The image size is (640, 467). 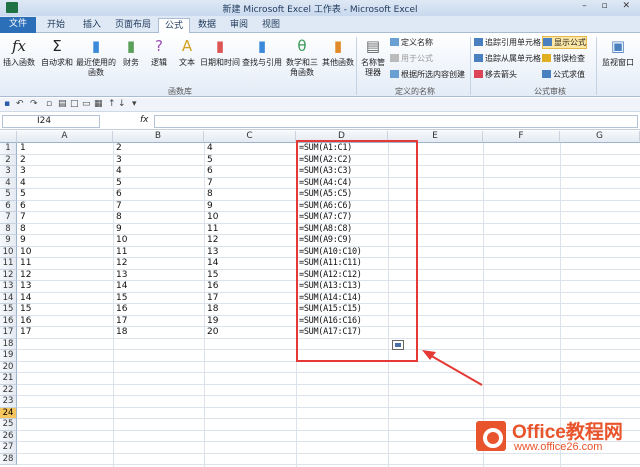 What do you see at coordinates (495, 74) in the screenshot?
I see `remove-arrows-button: 移去箭头` at bounding box center [495, 74].